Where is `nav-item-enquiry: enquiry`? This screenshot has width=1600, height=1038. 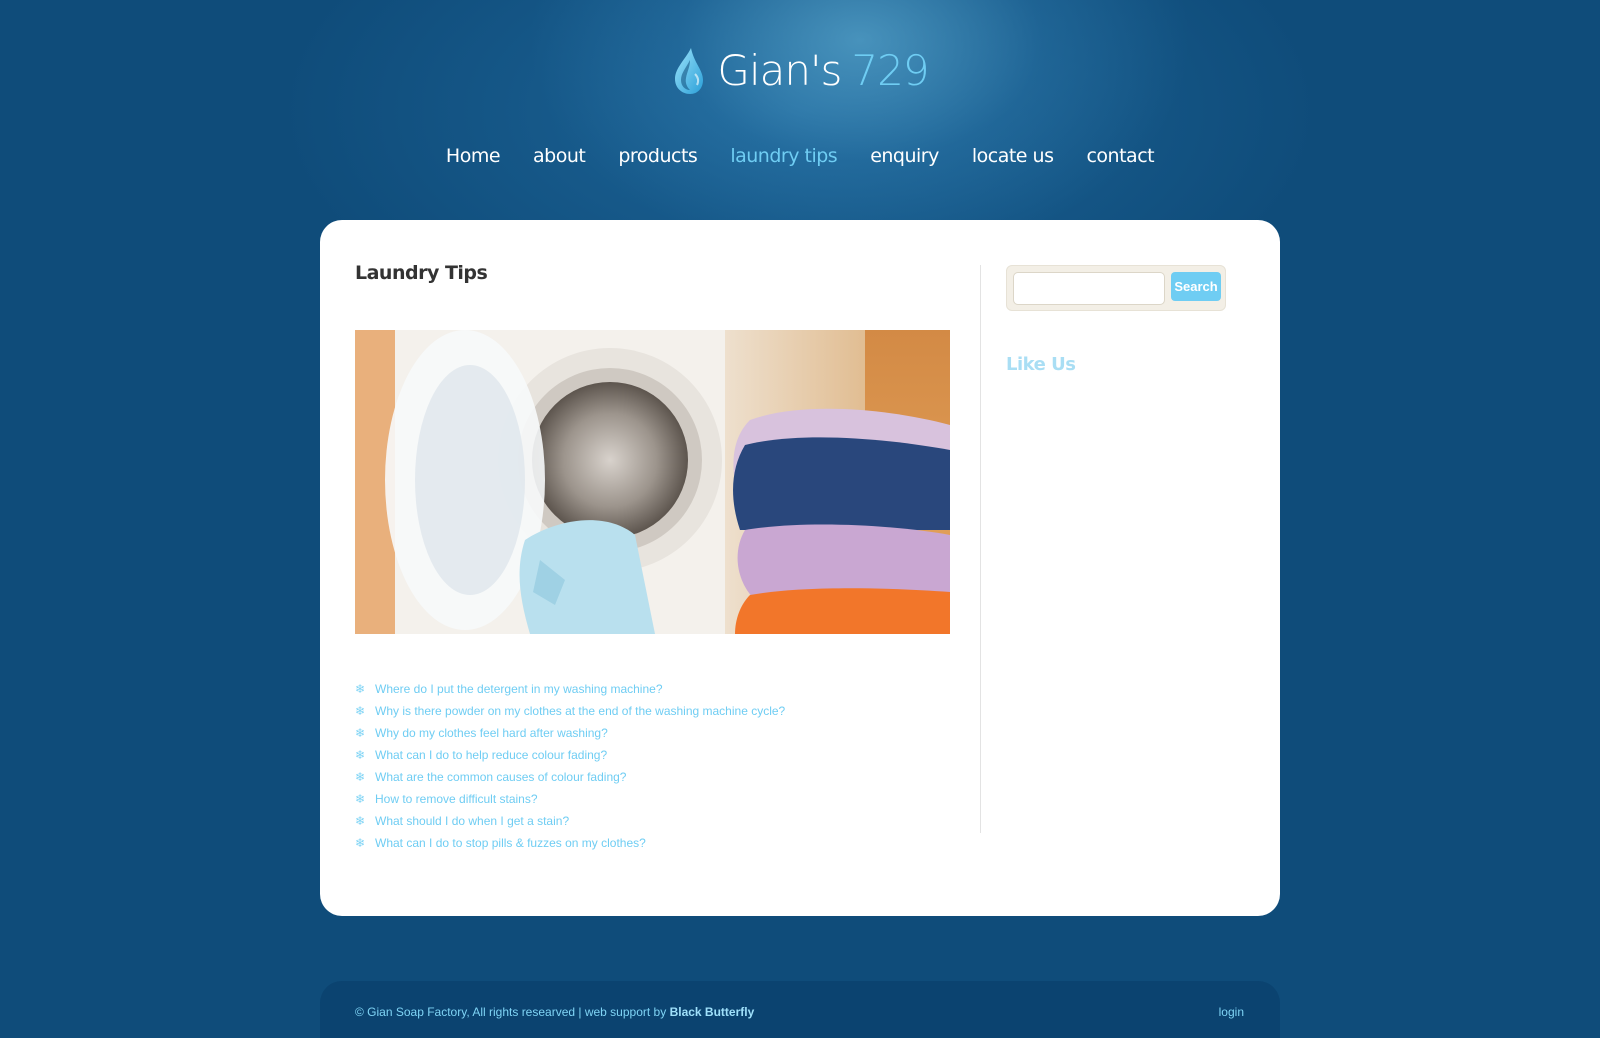
nav-item-enquiry: enquiry is located at coordinates (904, 156).